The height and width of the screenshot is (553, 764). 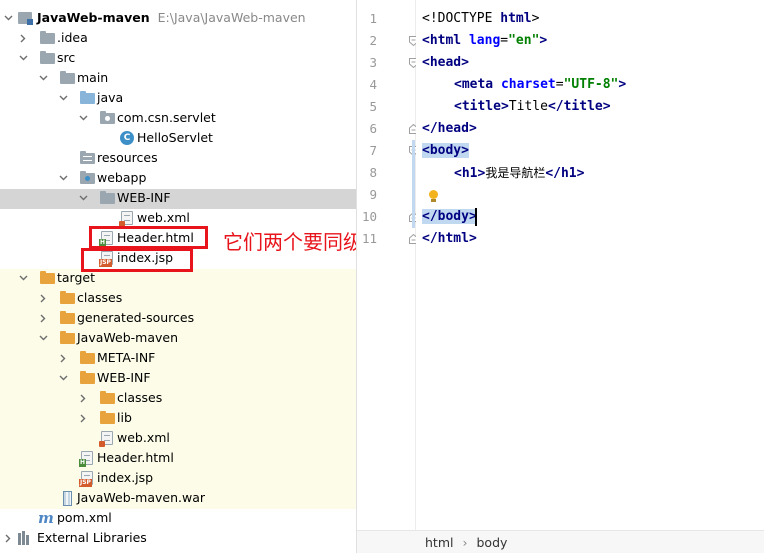 I want to click on tree-row-project-root: JavaWeb-maven E:\Java\JavaWeb-maven, so click(x=178, y=18).